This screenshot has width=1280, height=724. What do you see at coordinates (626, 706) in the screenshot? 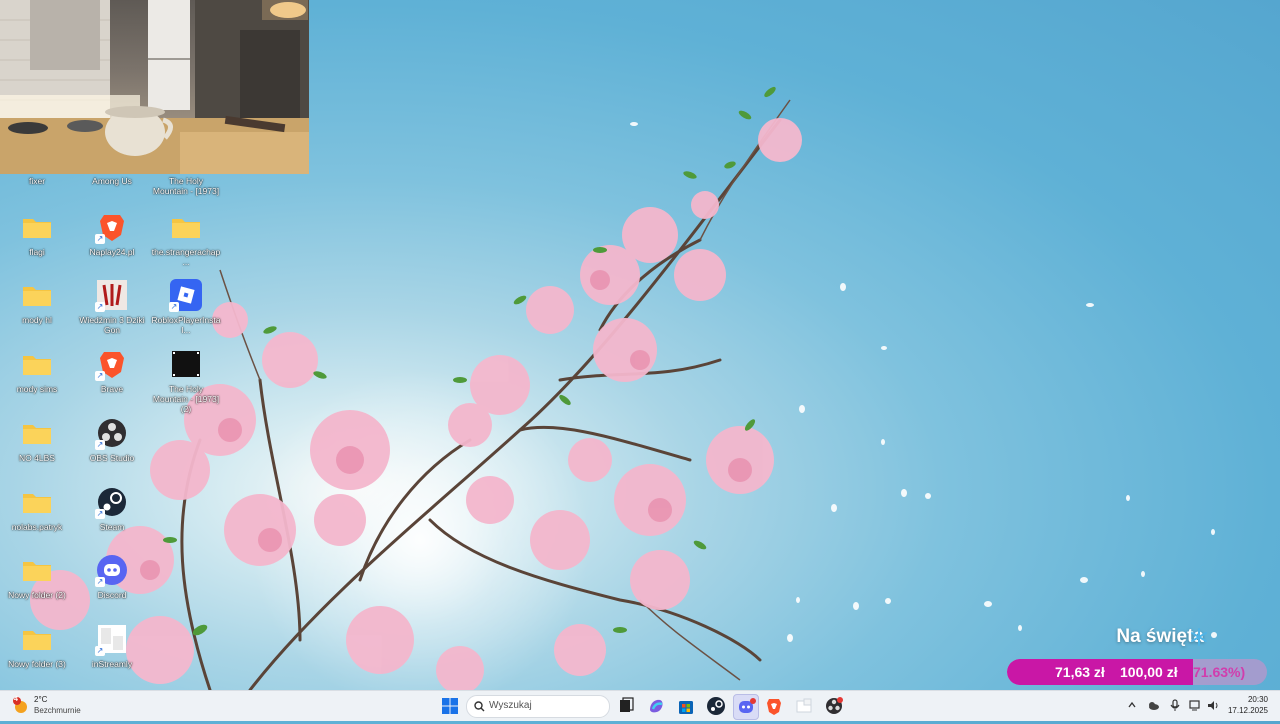
I see `task-view-icon` at bounding box center [626, 706].